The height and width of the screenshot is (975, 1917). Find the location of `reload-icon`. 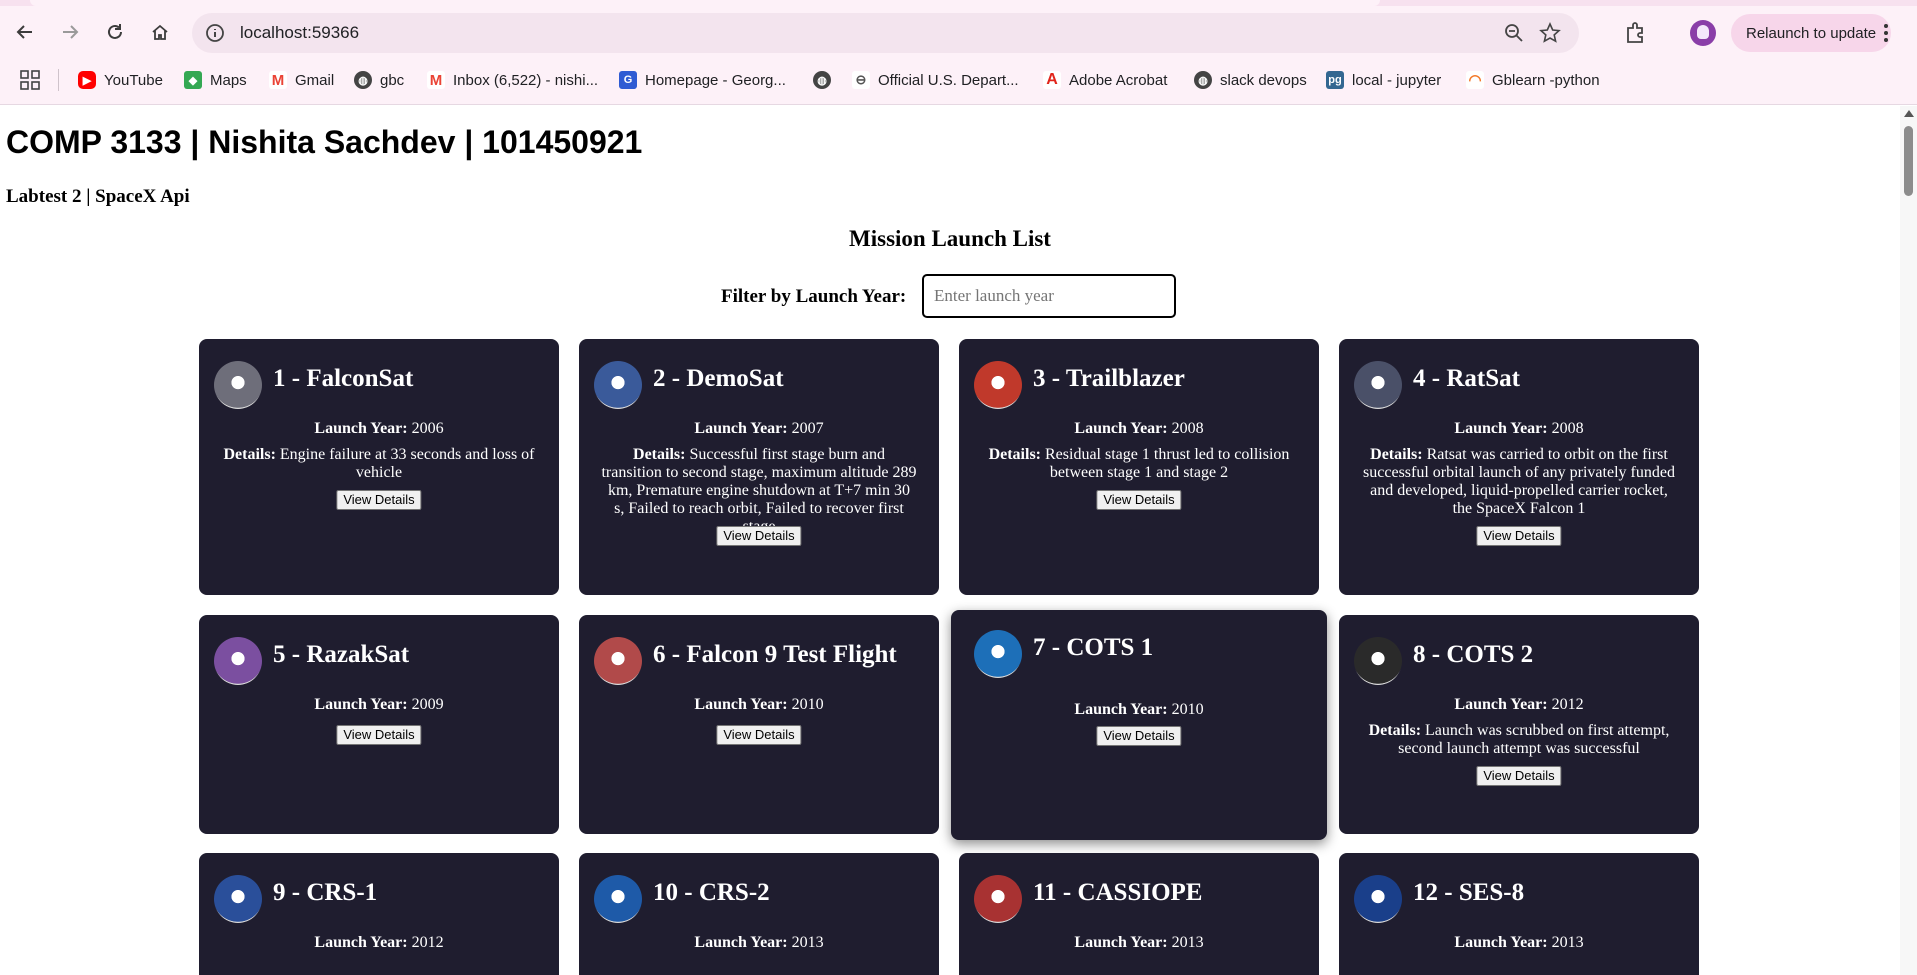

reload-icon is located at coordinates (115, 32).